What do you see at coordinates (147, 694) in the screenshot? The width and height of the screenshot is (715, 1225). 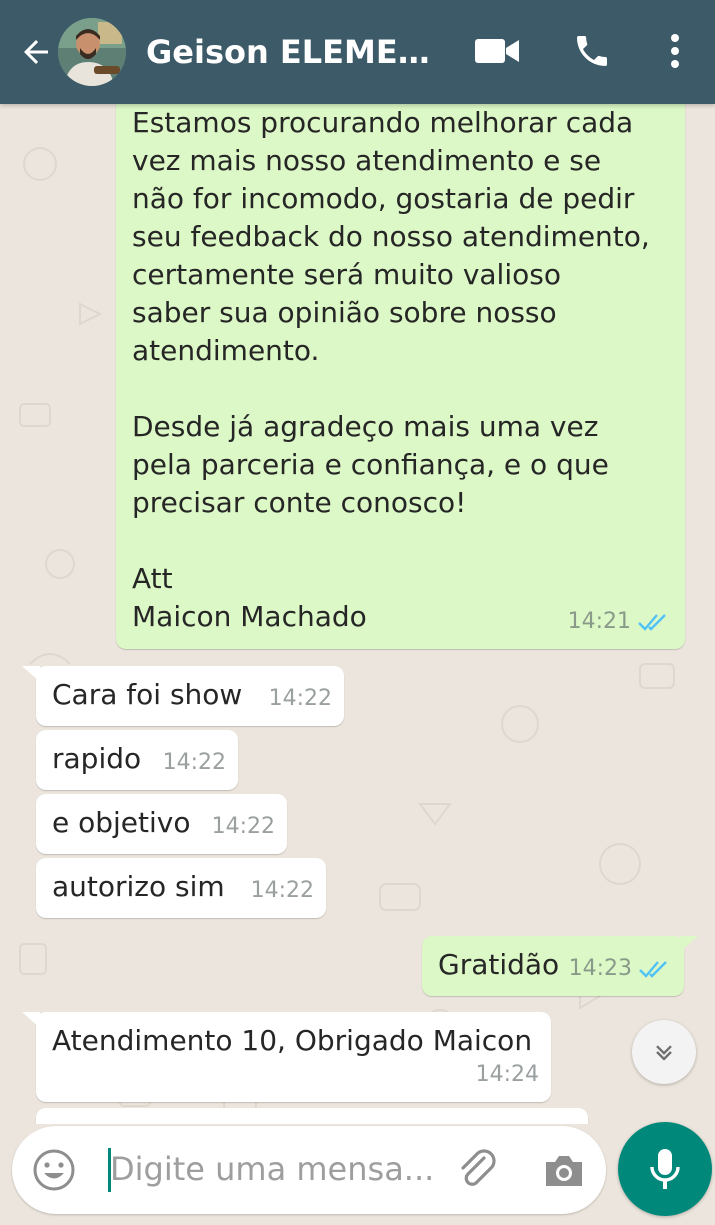 I see `message-text: Cara foi show` at bounding box center [147, 694].